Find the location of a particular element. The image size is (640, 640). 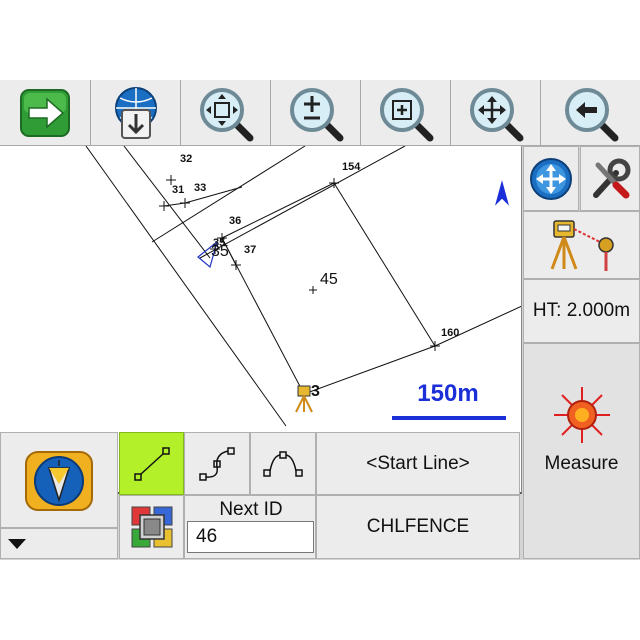

navigate-button is located at coordinates (551, 178).